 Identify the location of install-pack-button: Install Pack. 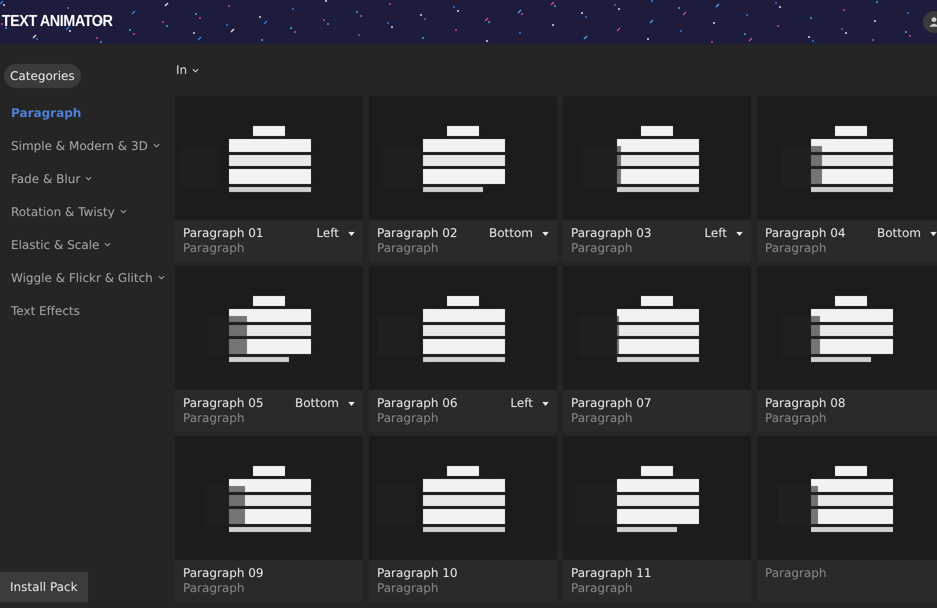
(44, 587).